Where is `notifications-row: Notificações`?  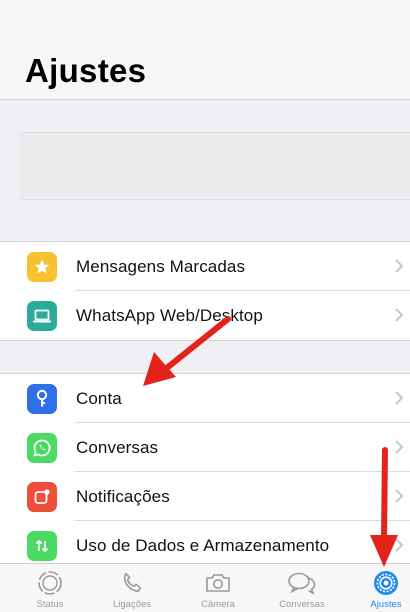 notifications-row: Notificações is located at coordinates (205, 496).